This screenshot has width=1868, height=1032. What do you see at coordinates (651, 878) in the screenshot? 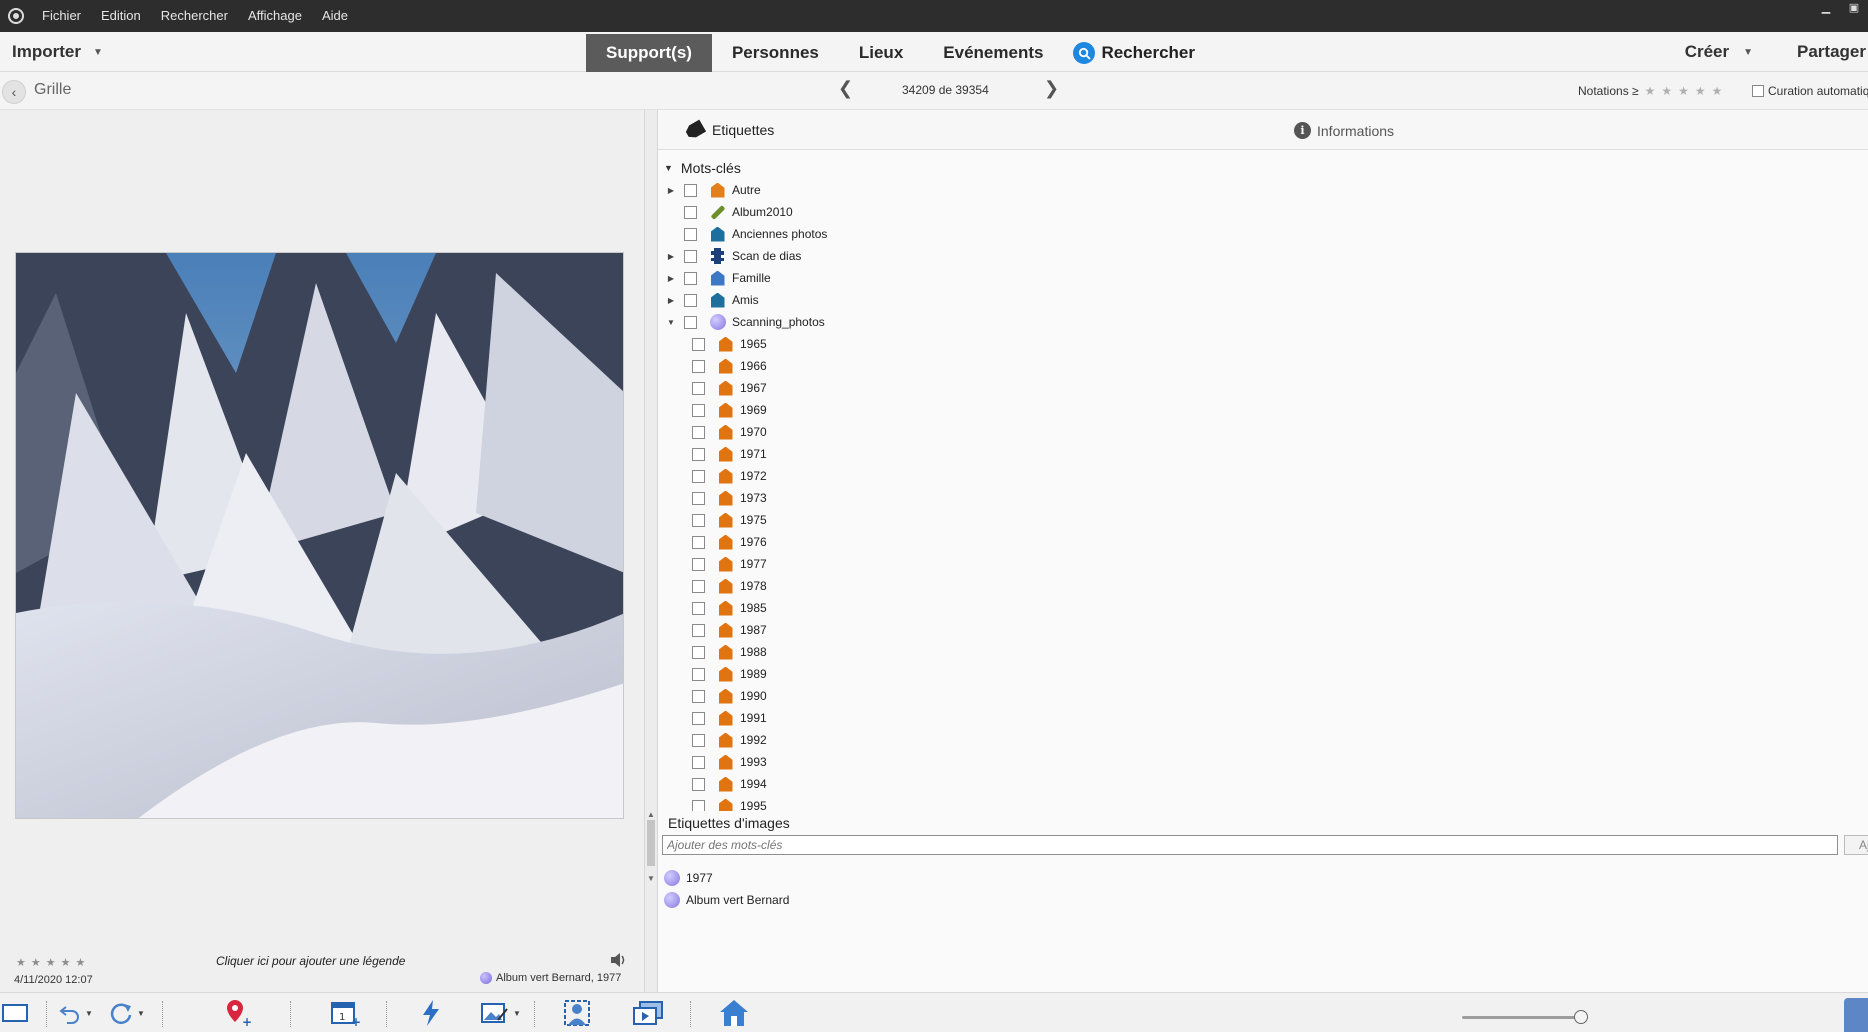
I see `scroll-down-icon: ▼` at bounding box center [651, 878].